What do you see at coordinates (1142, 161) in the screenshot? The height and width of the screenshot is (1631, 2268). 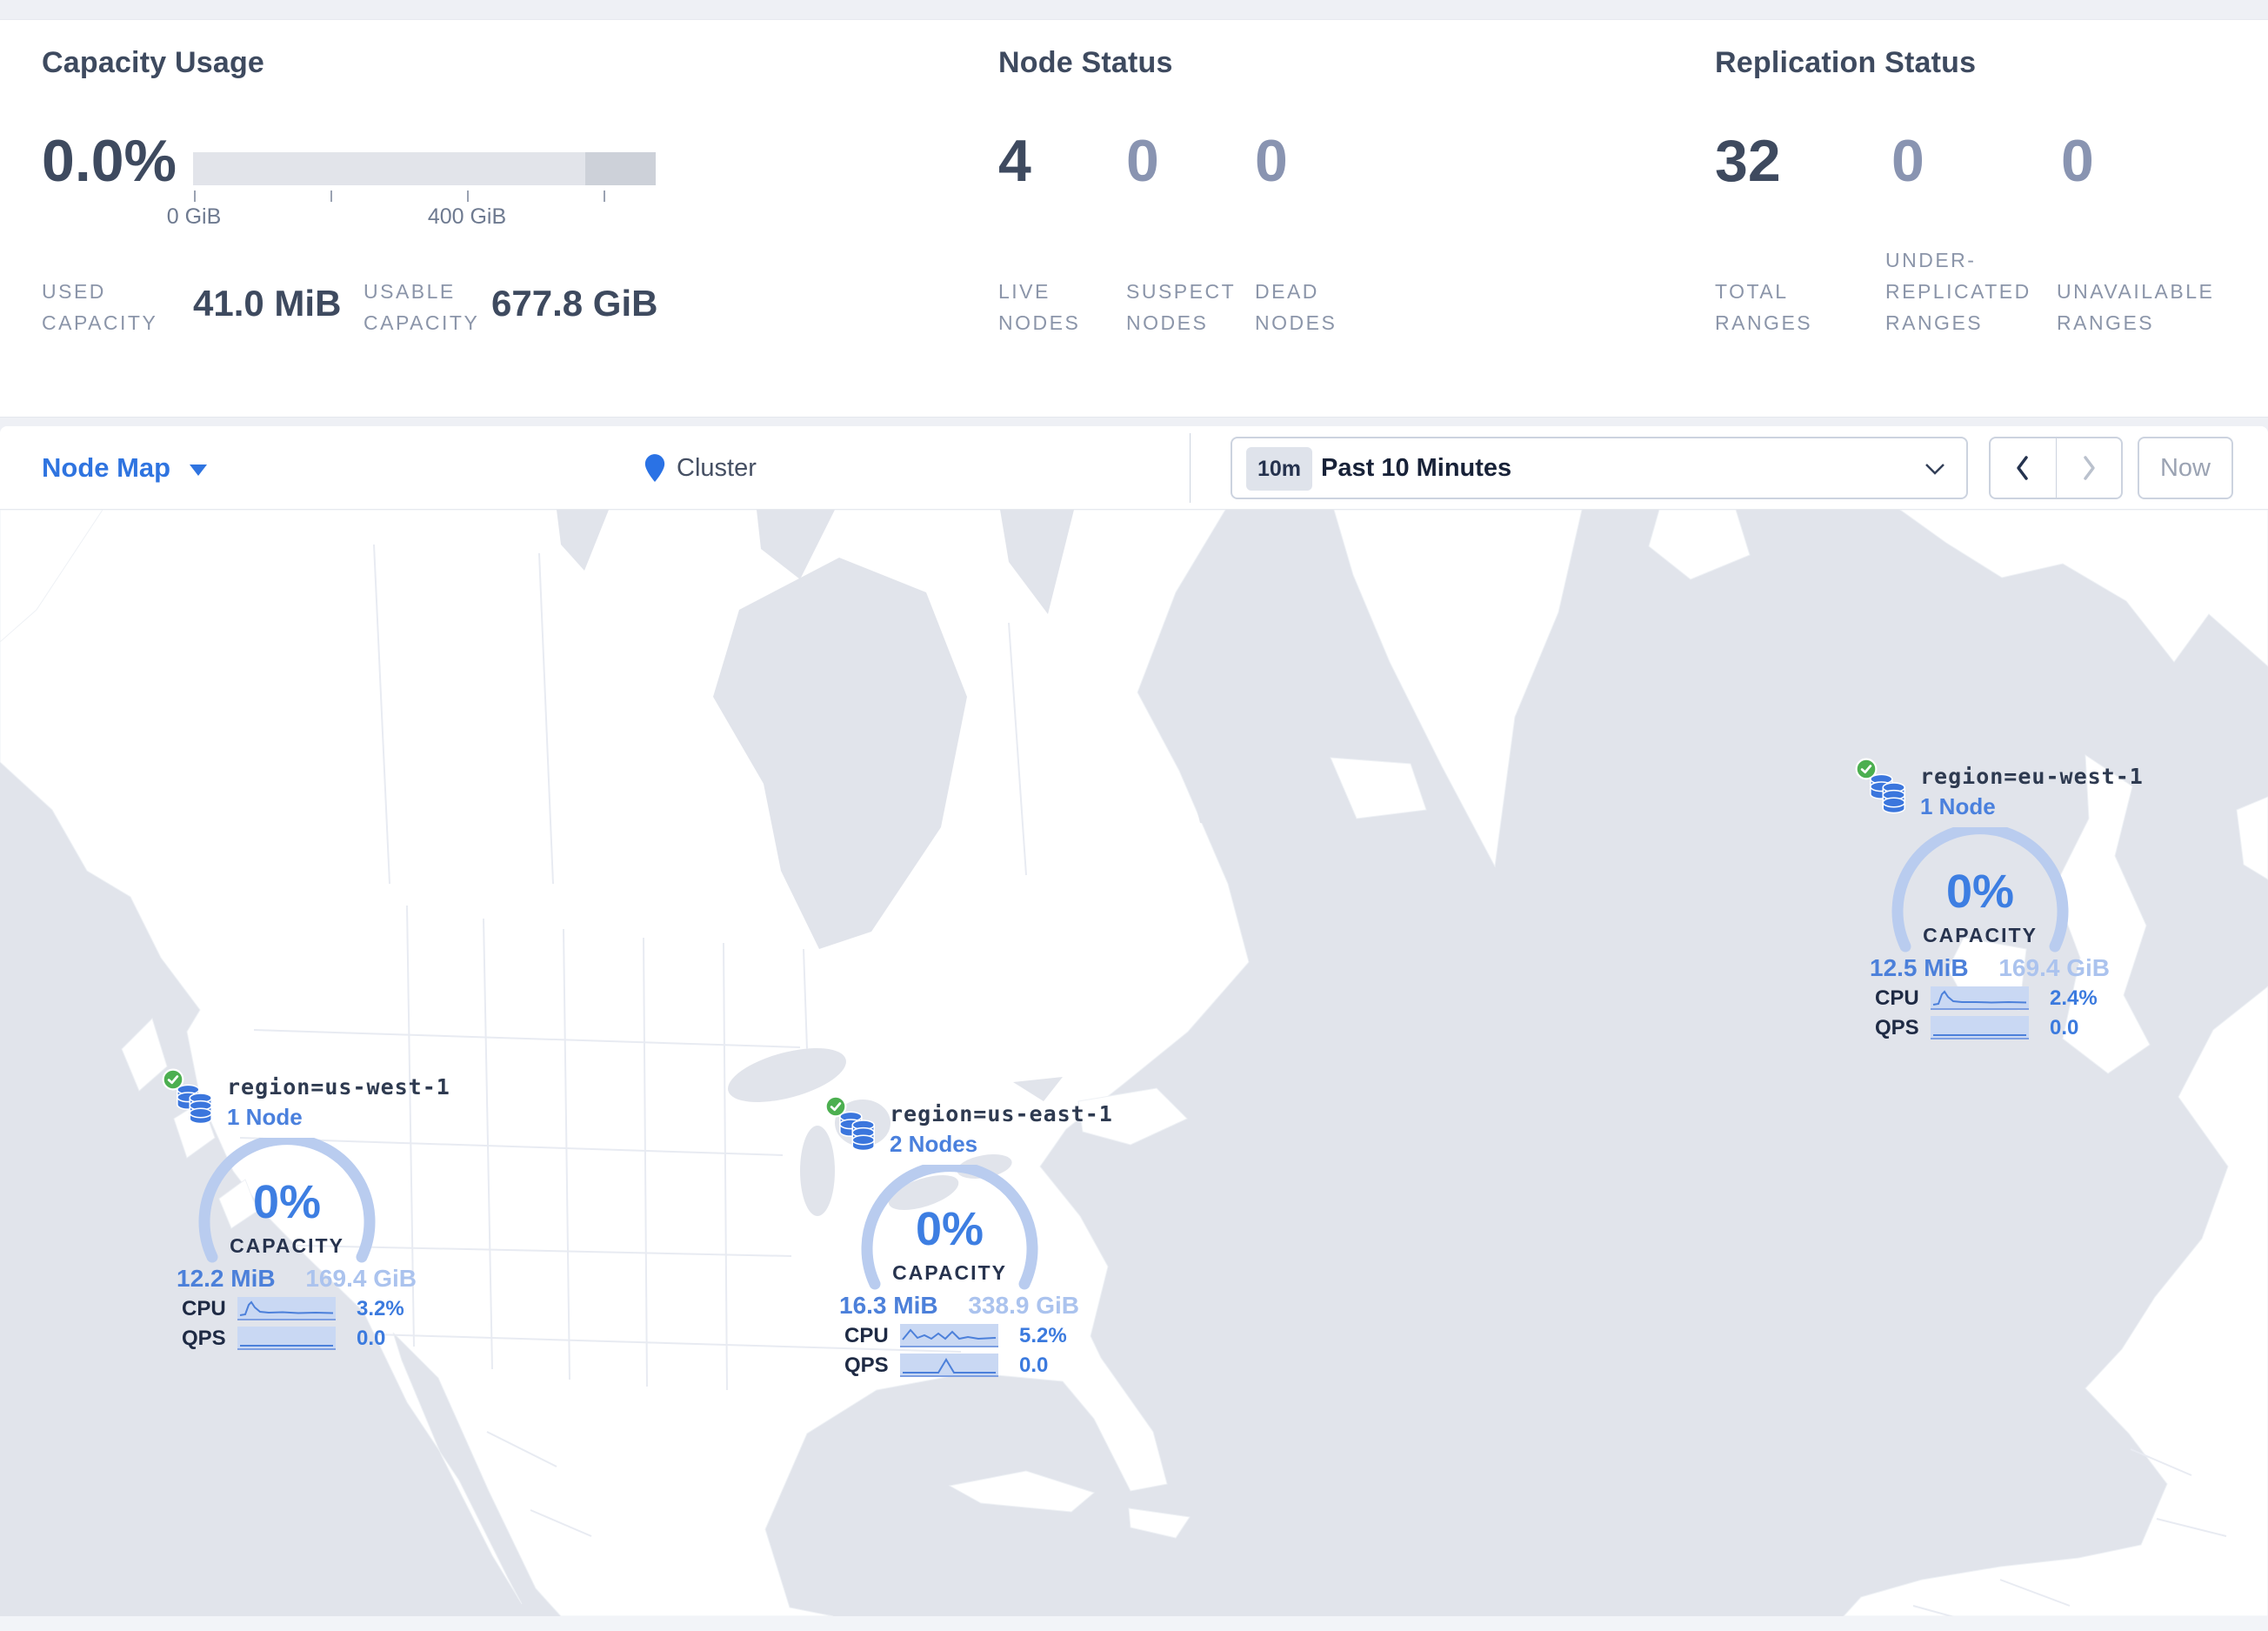 I see `suspect-nodes-count: 0` at bounding box center [1142, 161].